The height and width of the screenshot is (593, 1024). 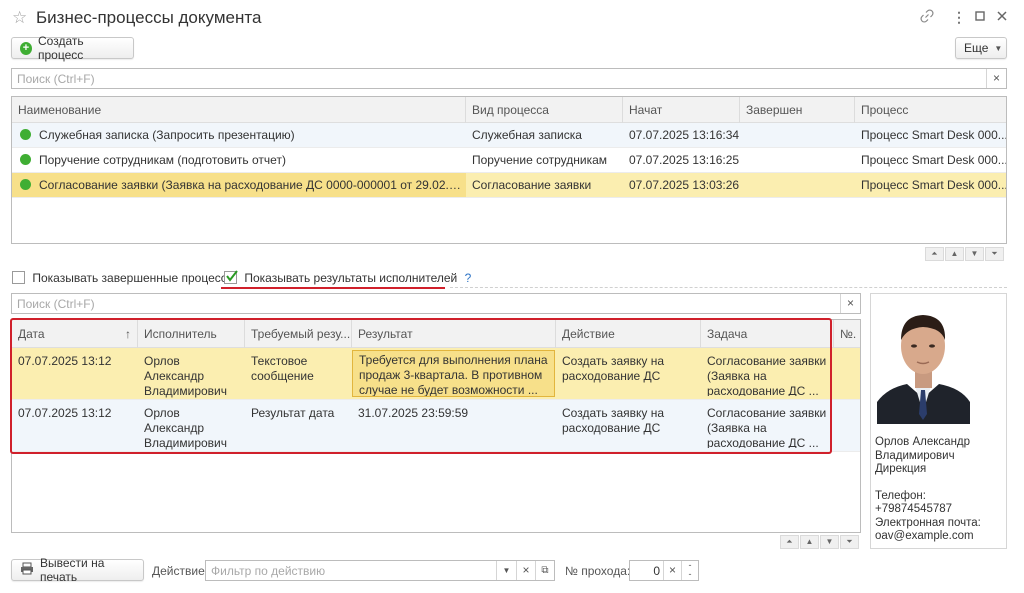 What do you see at coordinates (72, 570) in the screenshot?
I see `print-label: Вывести на печать` at bounding box center [72, 570].